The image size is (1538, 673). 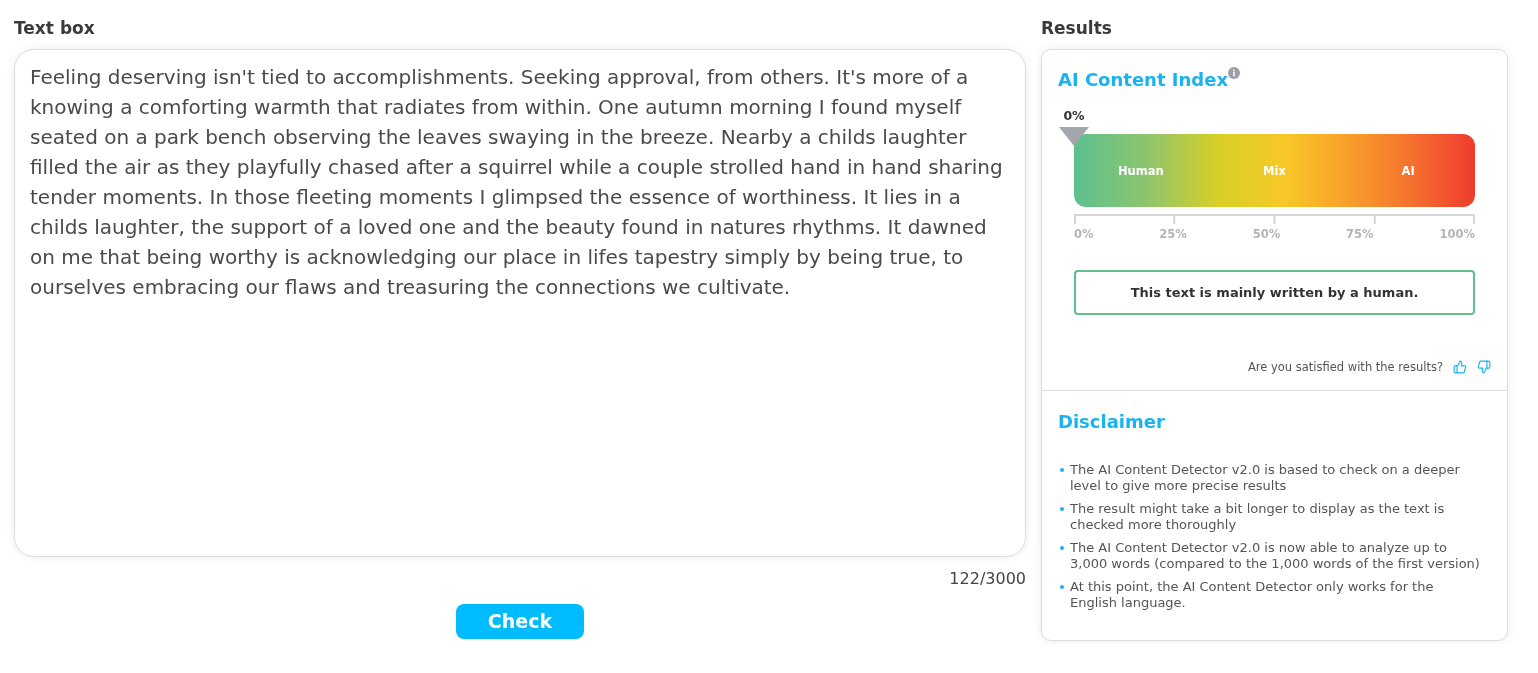 What do you see at coordinates (1173, 234) in the screenshot?
I see `scale-tick-label: 25%` at bounding box center [1173, 234].